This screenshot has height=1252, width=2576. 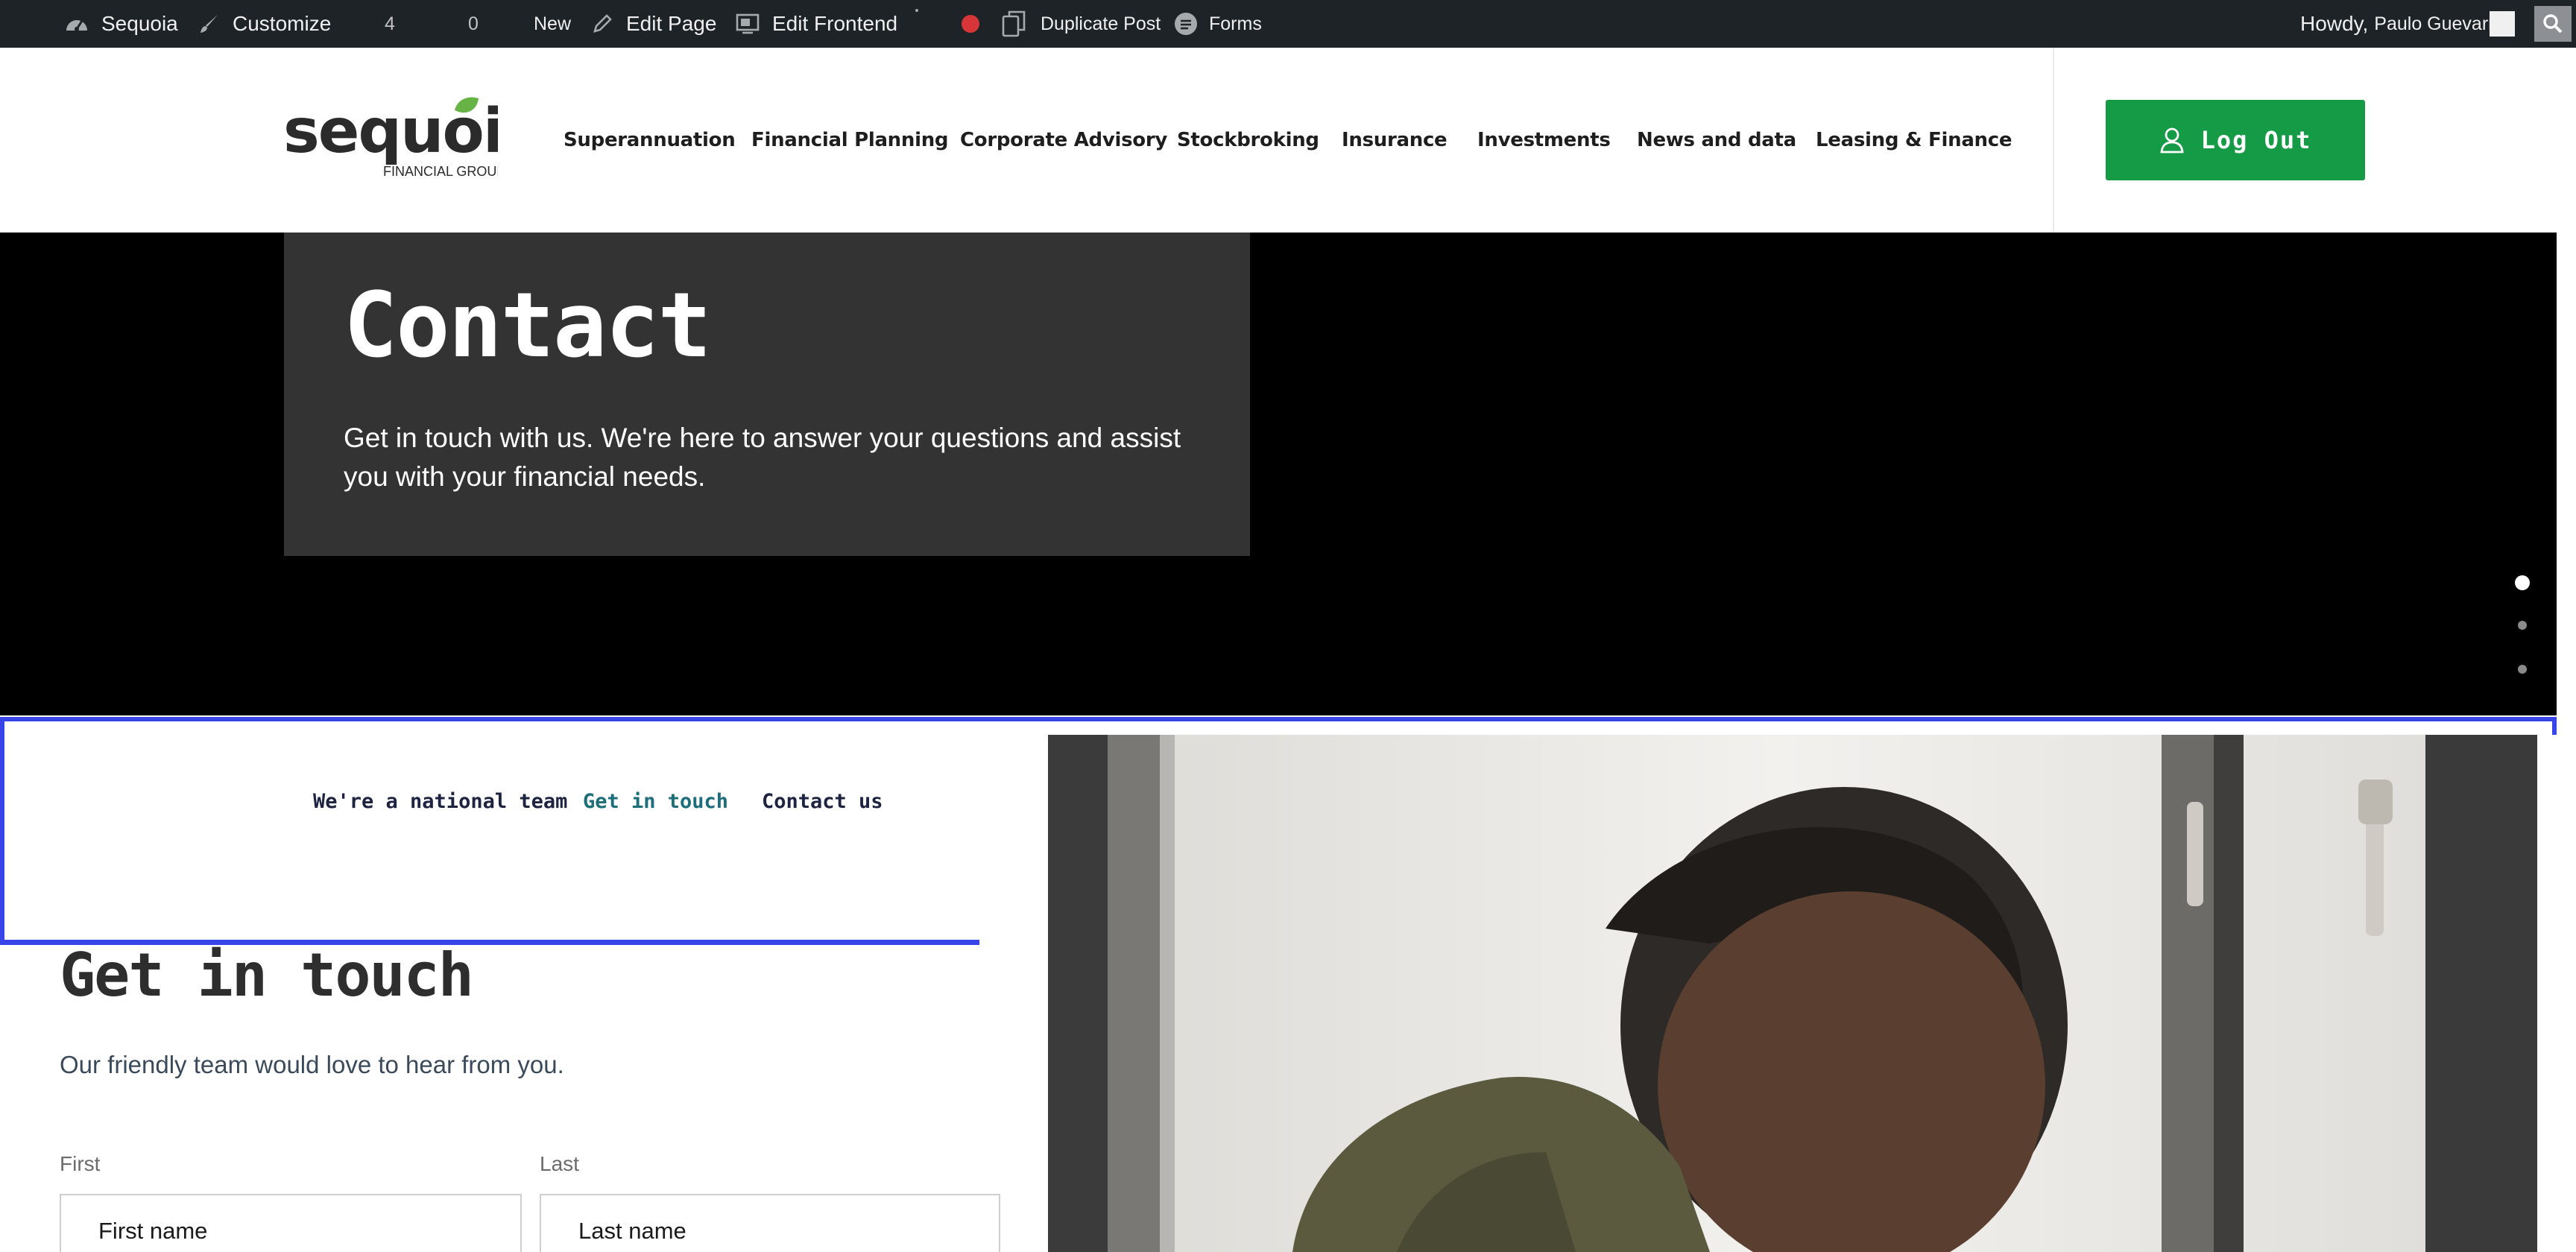 I want to click on comment-icon, so click(x=445, y=22).